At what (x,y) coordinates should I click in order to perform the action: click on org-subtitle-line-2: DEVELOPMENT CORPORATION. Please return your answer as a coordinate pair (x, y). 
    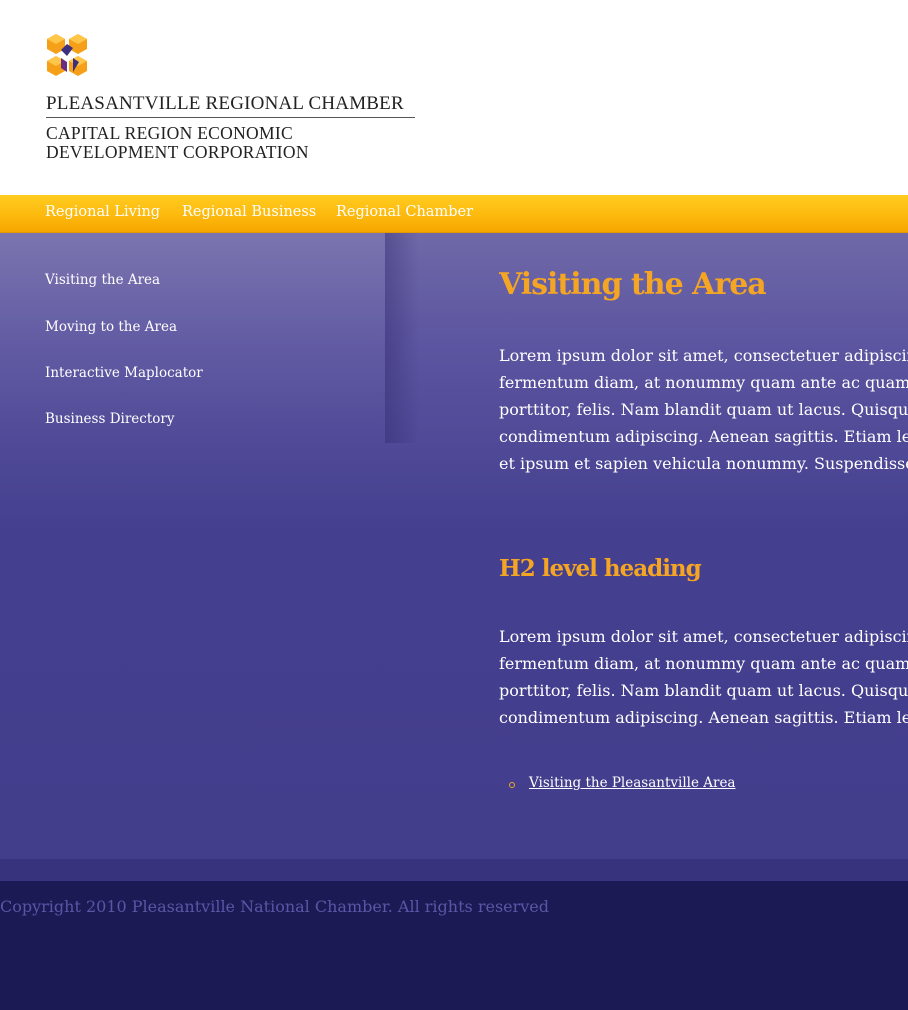
    Looking at the image, I should click on (177, 152).